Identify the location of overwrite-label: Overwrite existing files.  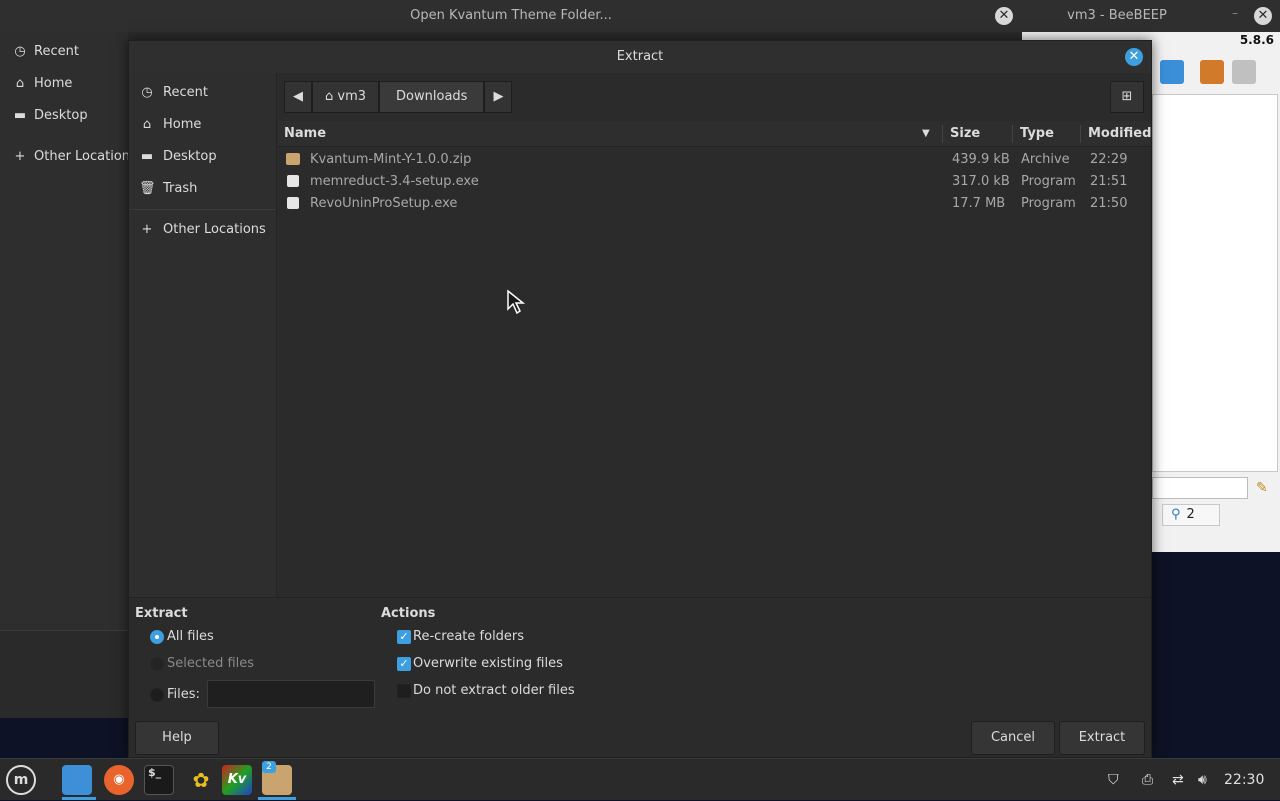
(488, 663).